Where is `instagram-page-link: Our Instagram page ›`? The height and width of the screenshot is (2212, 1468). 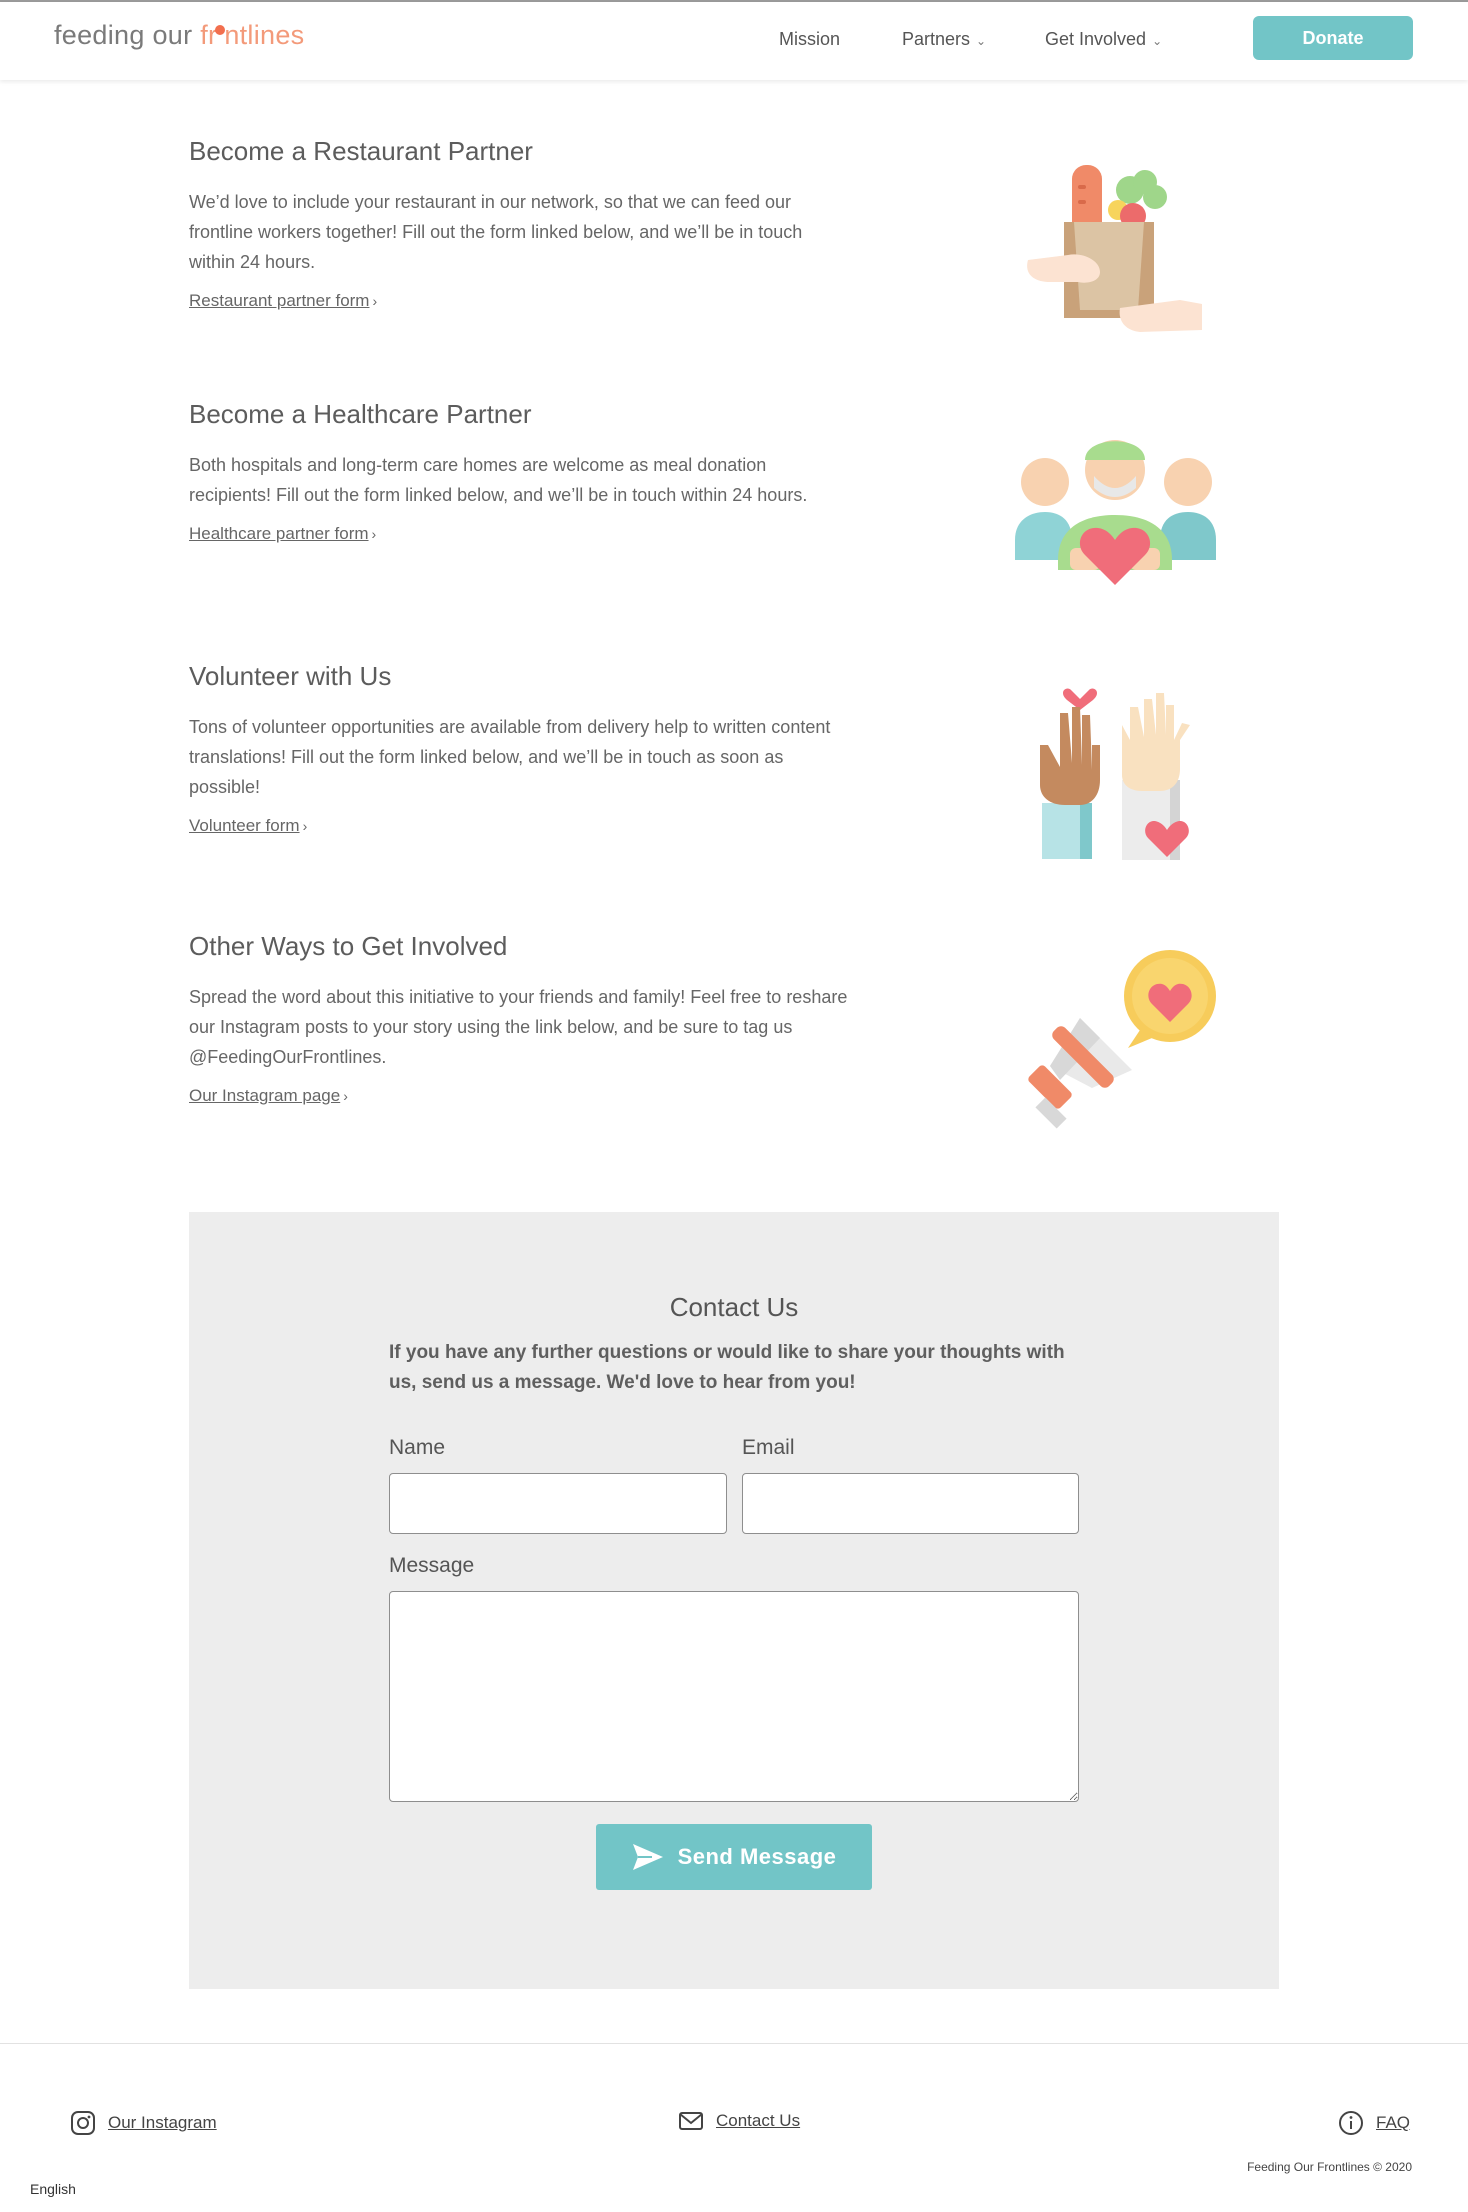
instagram-page-link: Our Instagram page › is located at coordinates (268, 1096).